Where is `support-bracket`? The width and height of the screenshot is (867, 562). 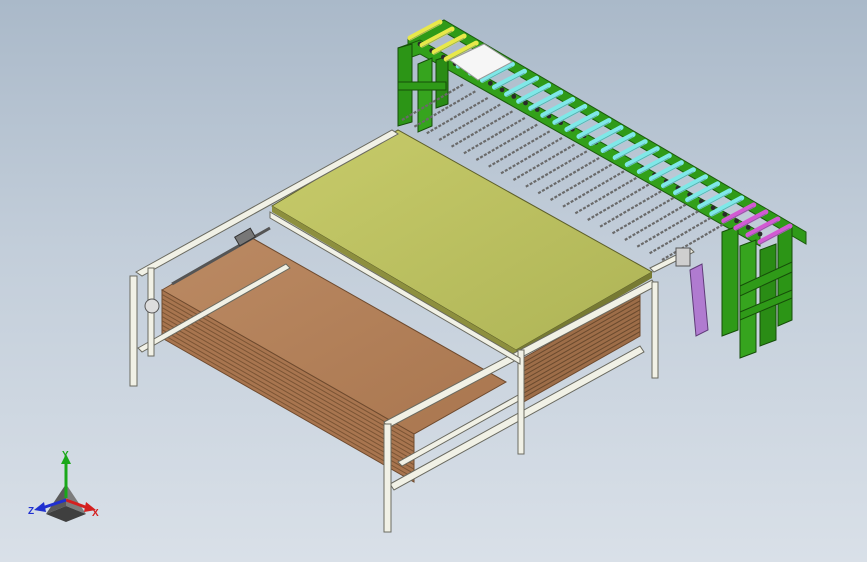
support-bracket is located at coordinates (692, 292).